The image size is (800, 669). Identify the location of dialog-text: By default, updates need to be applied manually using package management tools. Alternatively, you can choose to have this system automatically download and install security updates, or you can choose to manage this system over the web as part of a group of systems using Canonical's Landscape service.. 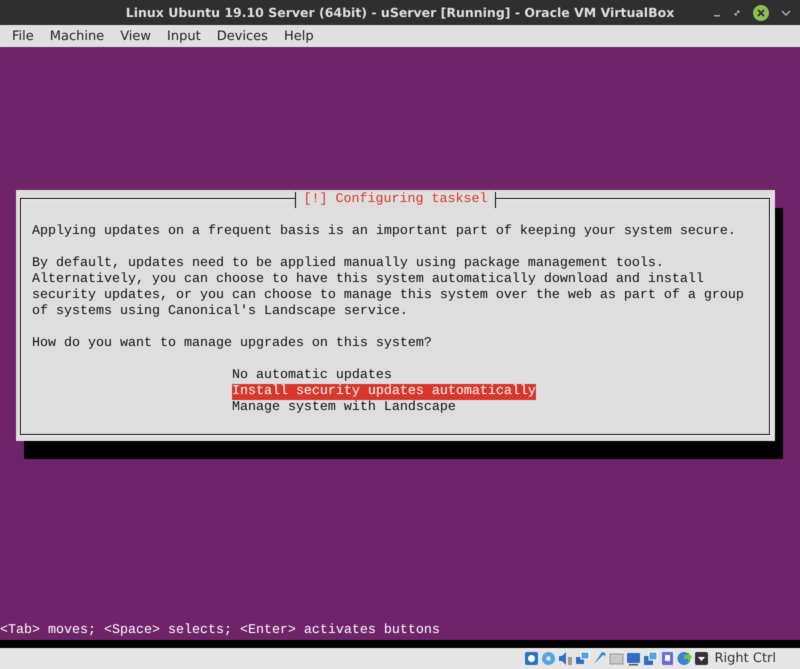
(388, 288).